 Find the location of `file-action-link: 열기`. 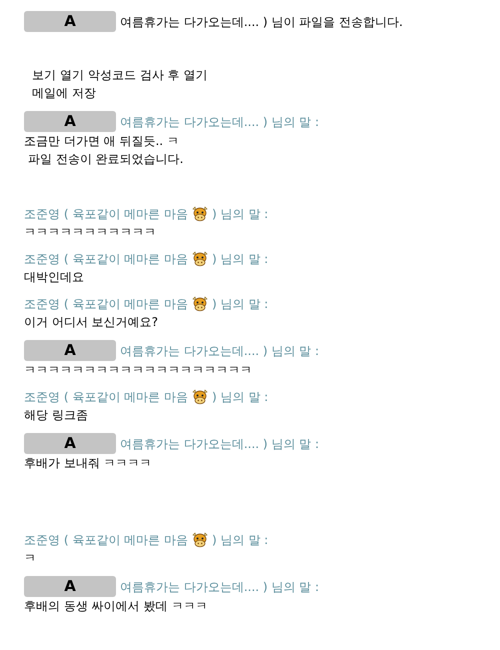

file-action-link: 열기 is located at coordinates (72, 75).